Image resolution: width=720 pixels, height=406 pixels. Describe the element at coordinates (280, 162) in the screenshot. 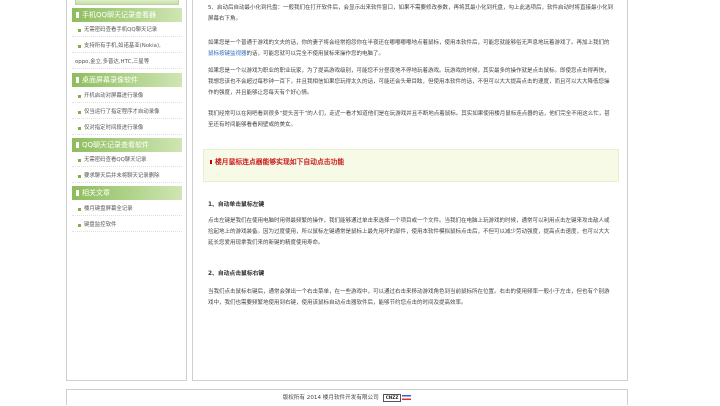

I see `callout-title: 楼月鼠标连点器能够实现如下自动点击功能` at that location.